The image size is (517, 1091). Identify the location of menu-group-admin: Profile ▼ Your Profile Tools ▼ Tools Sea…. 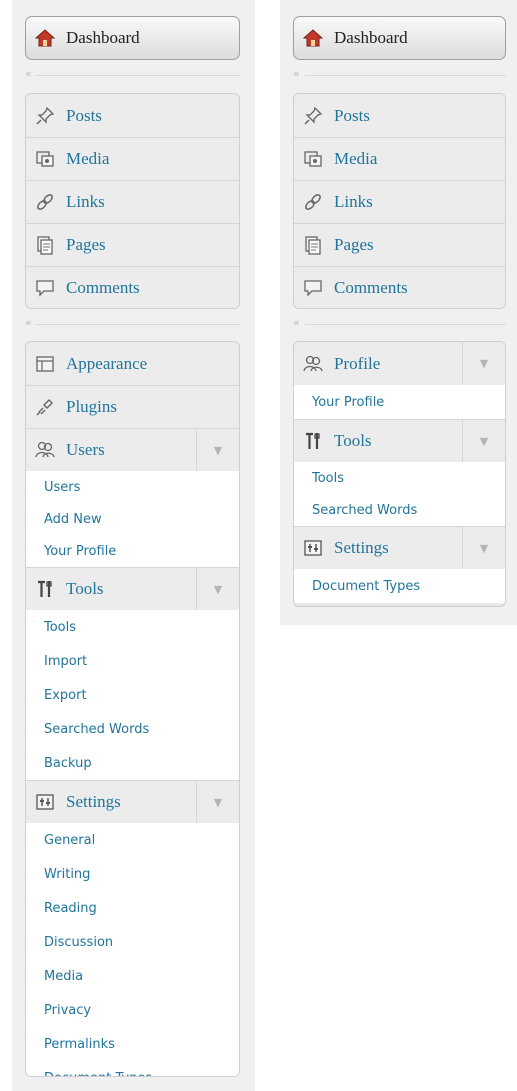
(399, 474).